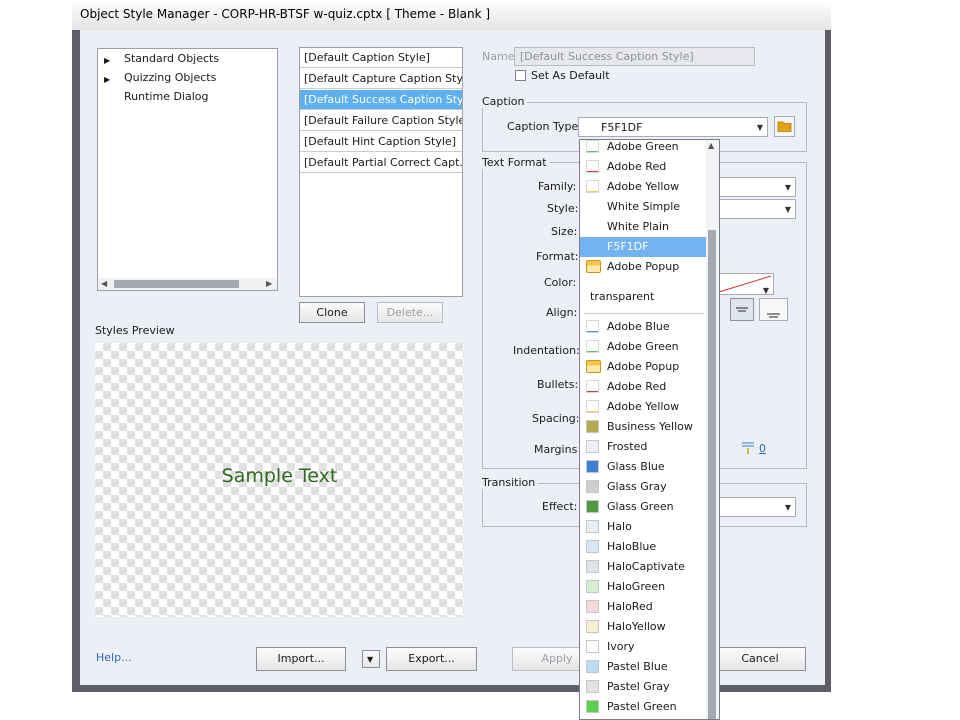 This screenshot has height=720, width=960. What do you see at coordinates (650, 426) in the screenshot?
I see `dropdown-item-label: Business Yellow` at bounding box center [650, 426].